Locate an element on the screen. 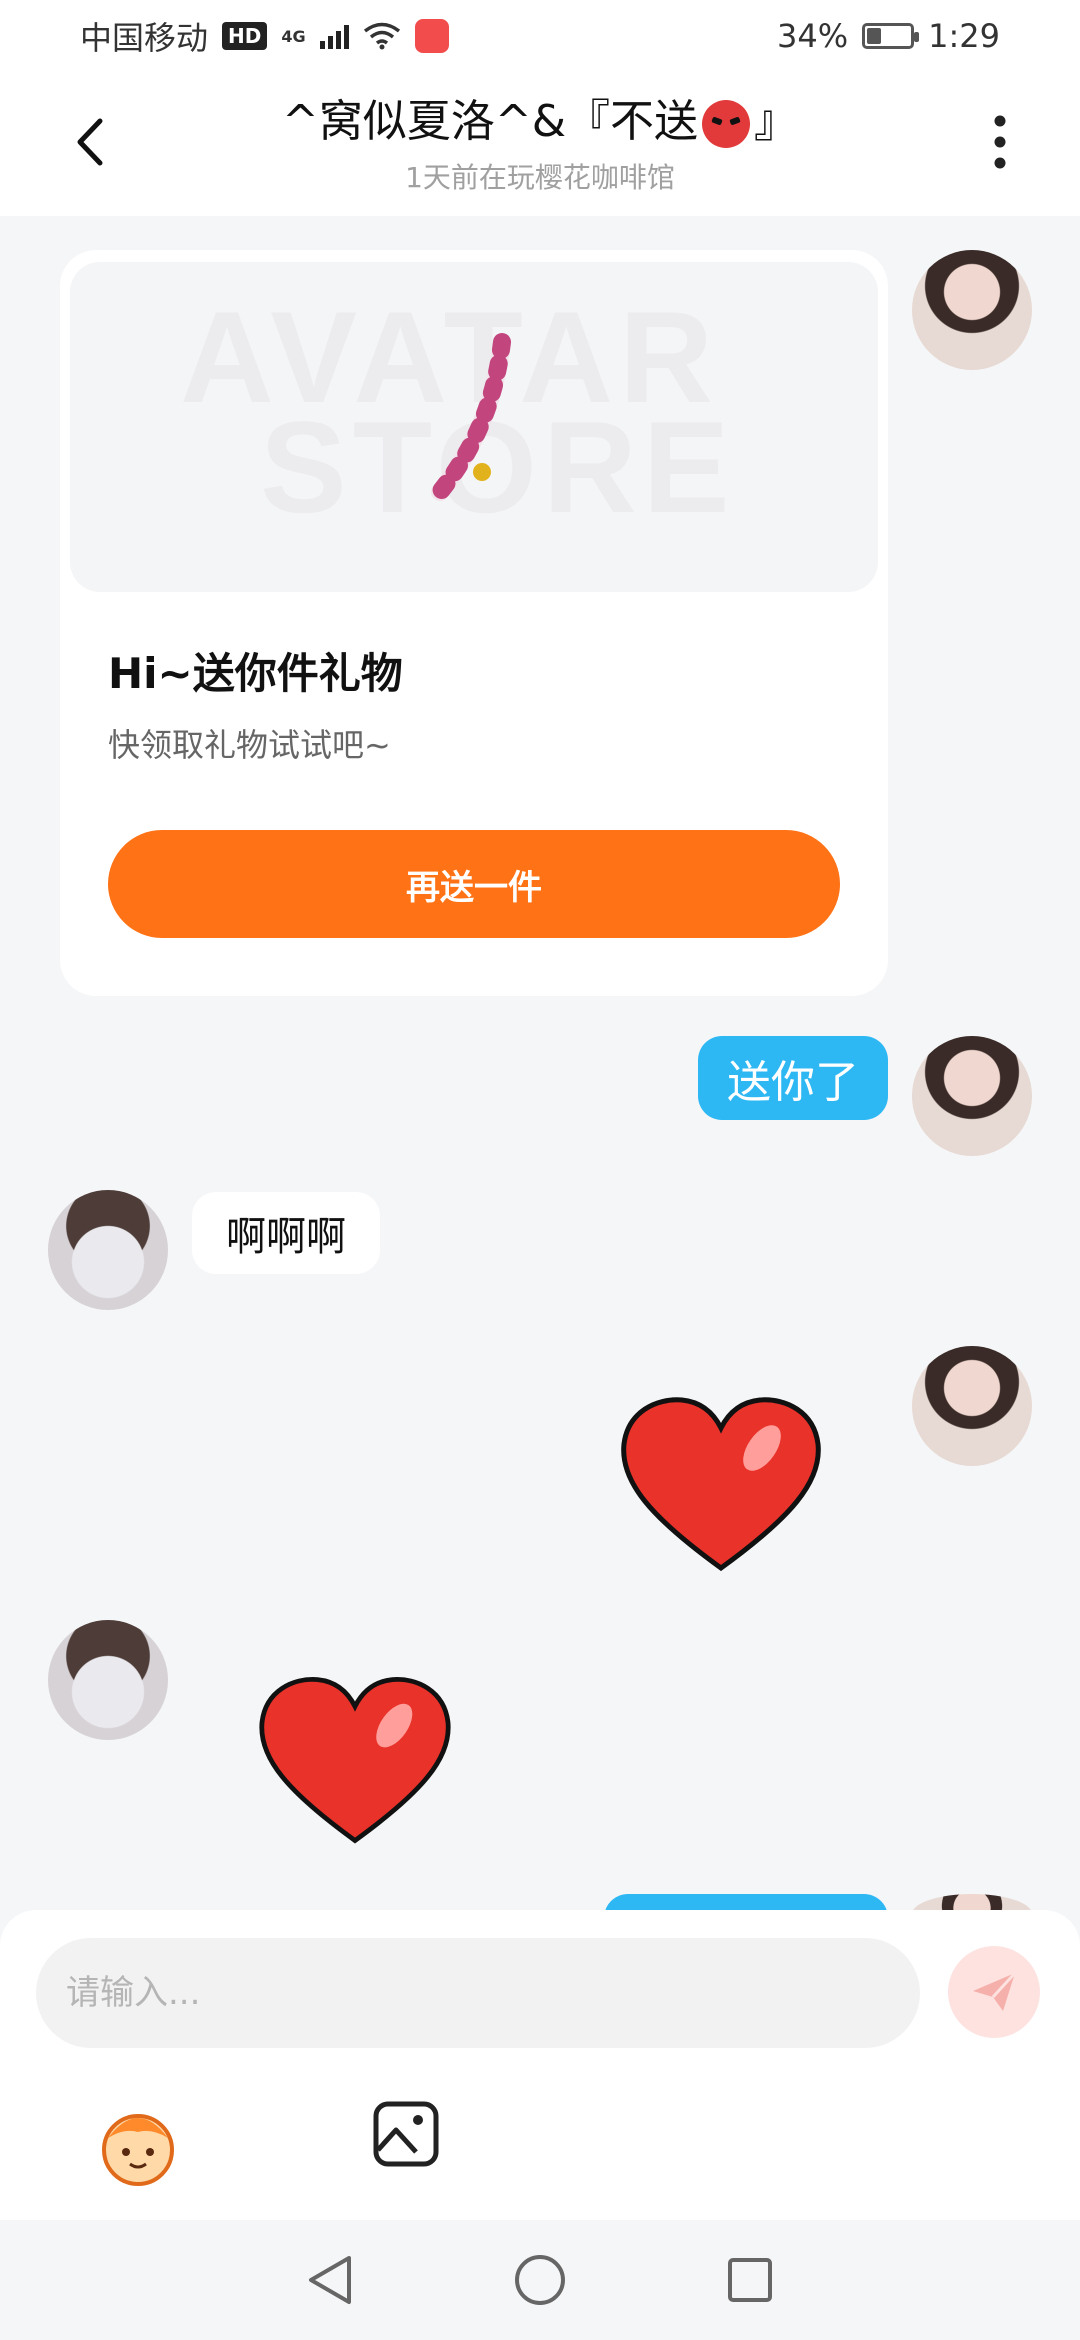 The image size is (1080, 2340). carrier-name: 中国移动 is located at coordinates (144, 38).